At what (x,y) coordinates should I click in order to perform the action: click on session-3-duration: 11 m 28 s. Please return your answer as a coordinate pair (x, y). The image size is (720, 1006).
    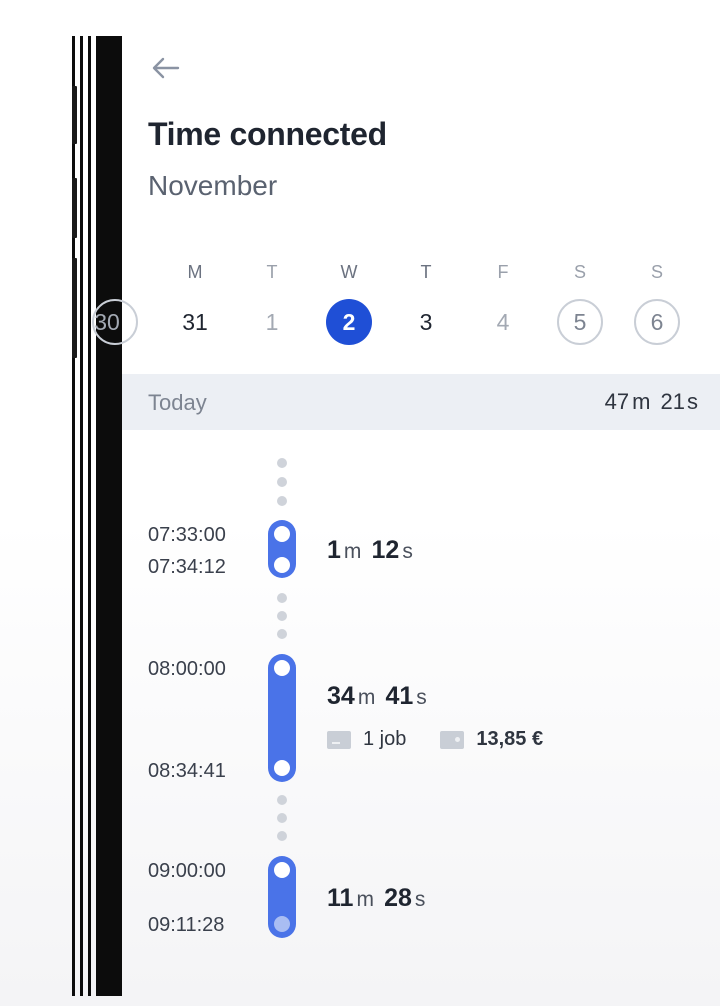
    Looking at the image, I should click on (376, 898).